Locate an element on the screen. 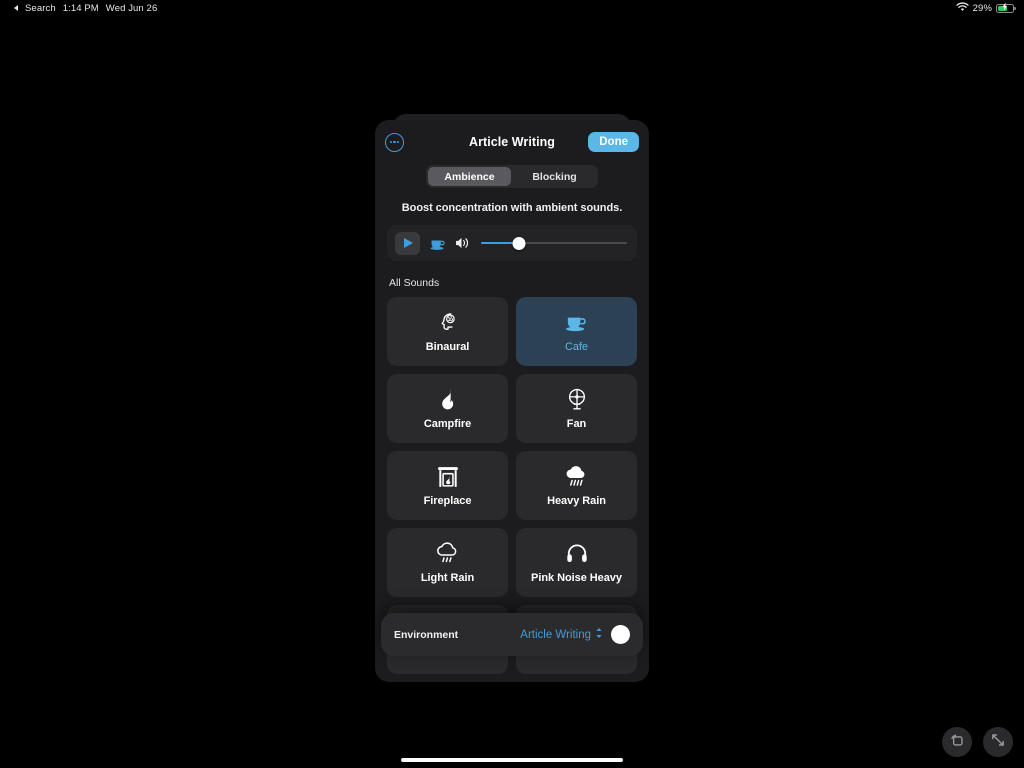 The image size is (1024, 768). sound-tile-label: Campfire is located at coordinates (447, 424).